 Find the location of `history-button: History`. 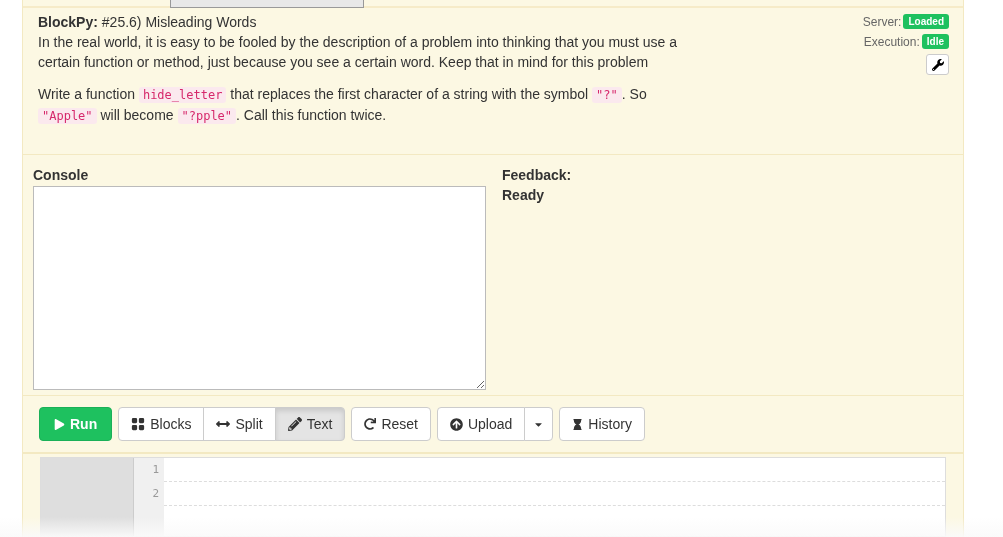

history-button: History is located at coordinates (602, 424).